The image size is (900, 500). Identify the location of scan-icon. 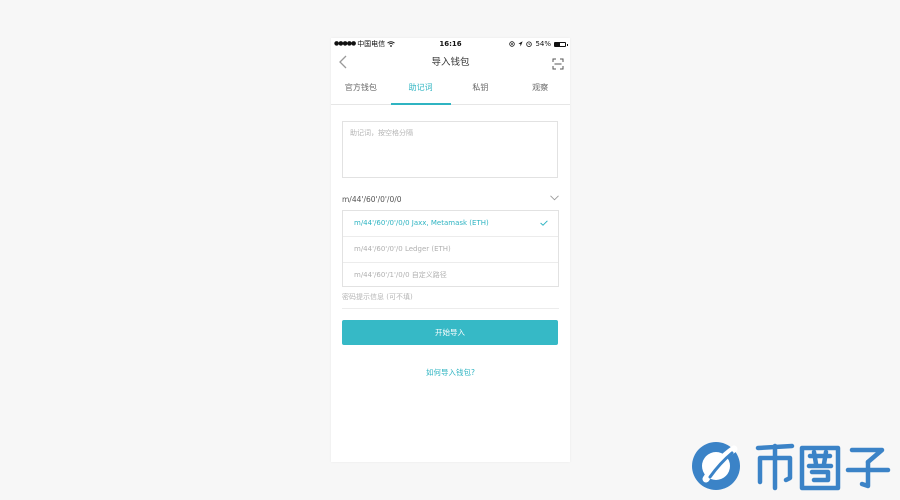
(558, 64).